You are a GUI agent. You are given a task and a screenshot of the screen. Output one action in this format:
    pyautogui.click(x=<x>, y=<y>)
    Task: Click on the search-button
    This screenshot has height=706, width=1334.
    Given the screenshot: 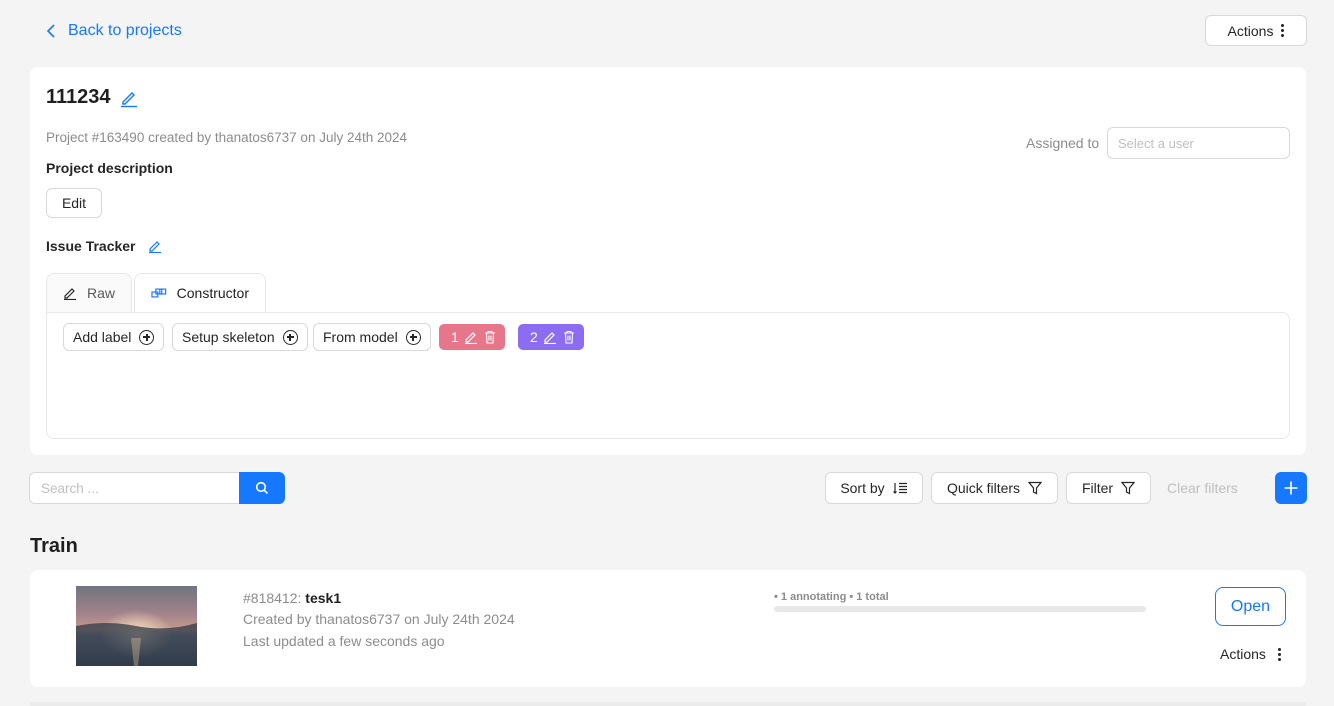 What is the action you would take?
    pyautogui.click(x=262, y=488)
    